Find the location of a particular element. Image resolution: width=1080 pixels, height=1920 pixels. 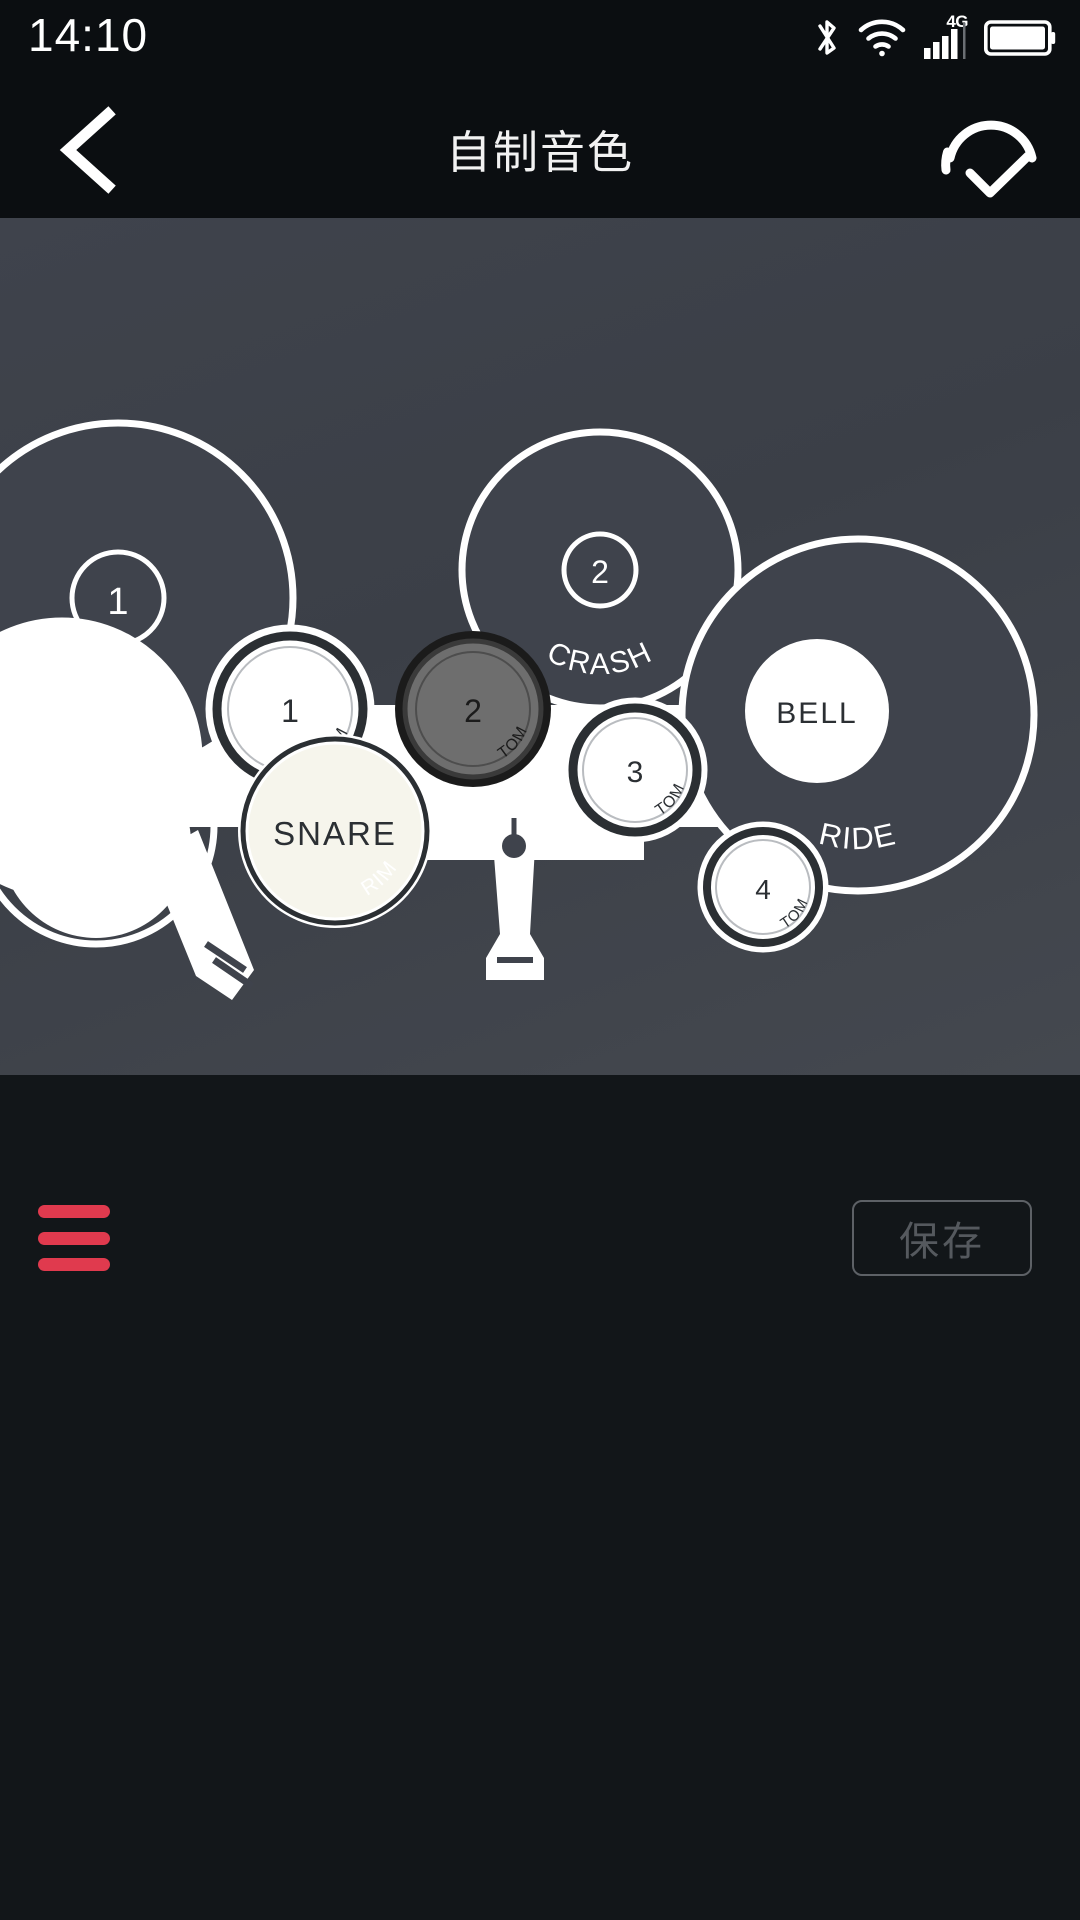

pad-number-tom-3: 3 is located at coordinates (635, 772).